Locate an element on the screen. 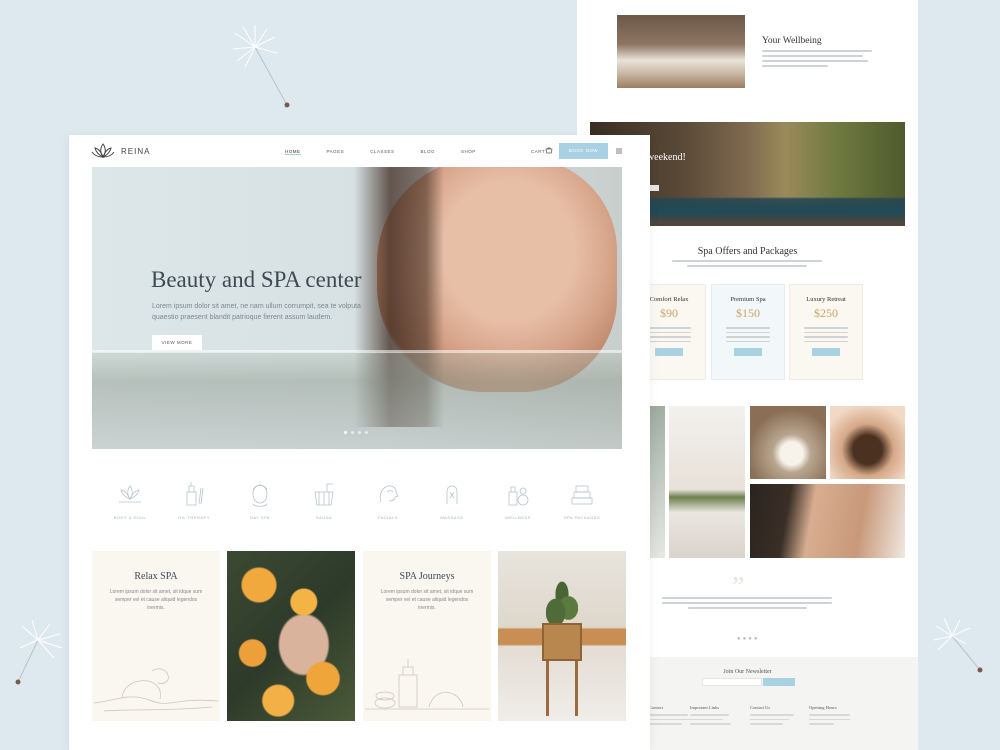 The width and height of the screenshot is (1000, 750). footer-column-title: Opening Hours is located at coordinates (823, 707).